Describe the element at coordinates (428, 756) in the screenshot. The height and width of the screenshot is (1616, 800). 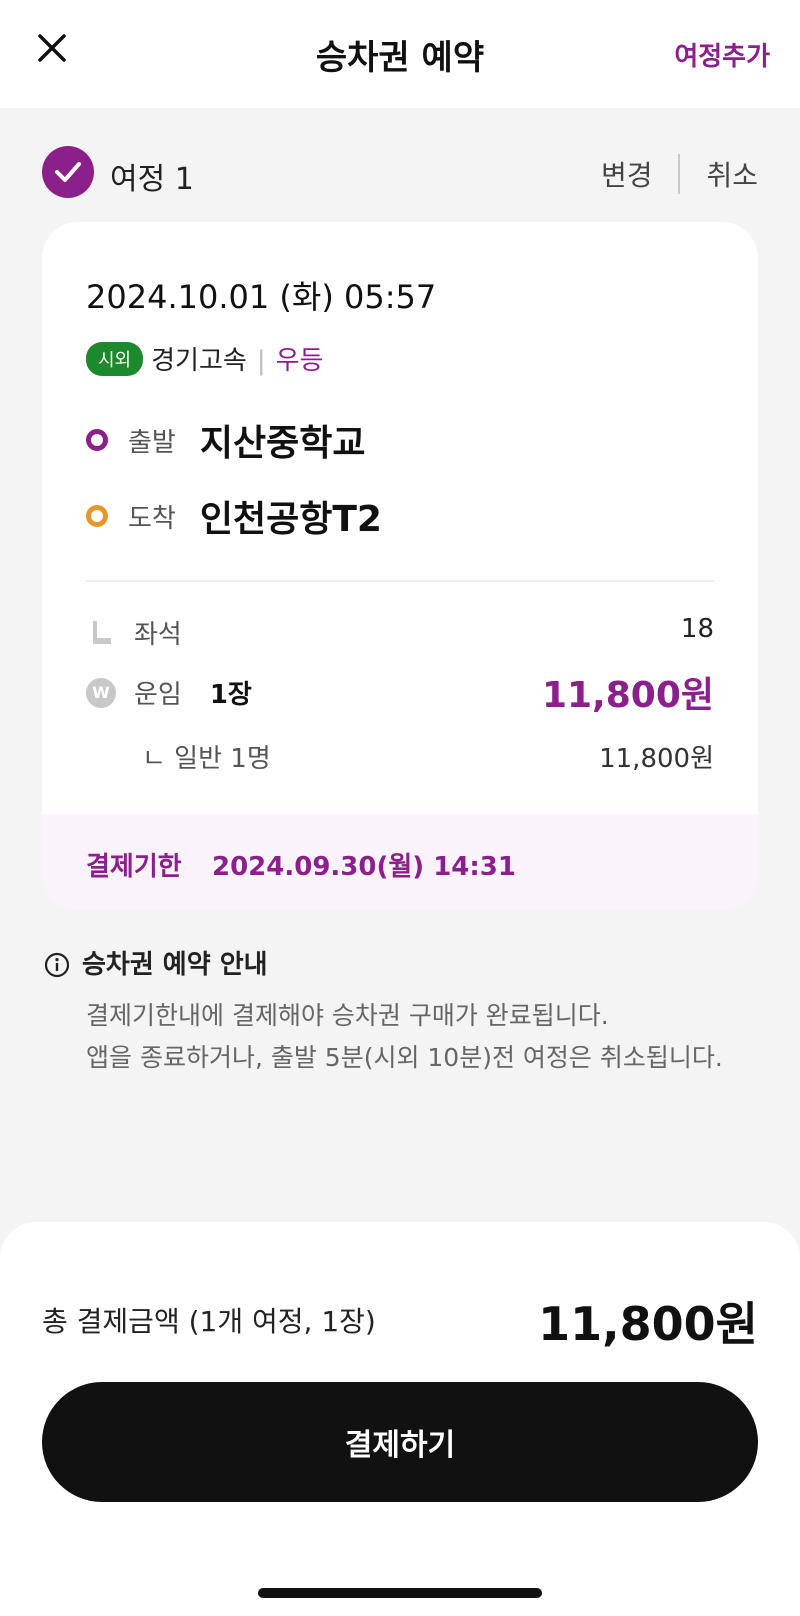
I see `fare-detail-row: ㄴ 일반 1명 11,800원` at that location.